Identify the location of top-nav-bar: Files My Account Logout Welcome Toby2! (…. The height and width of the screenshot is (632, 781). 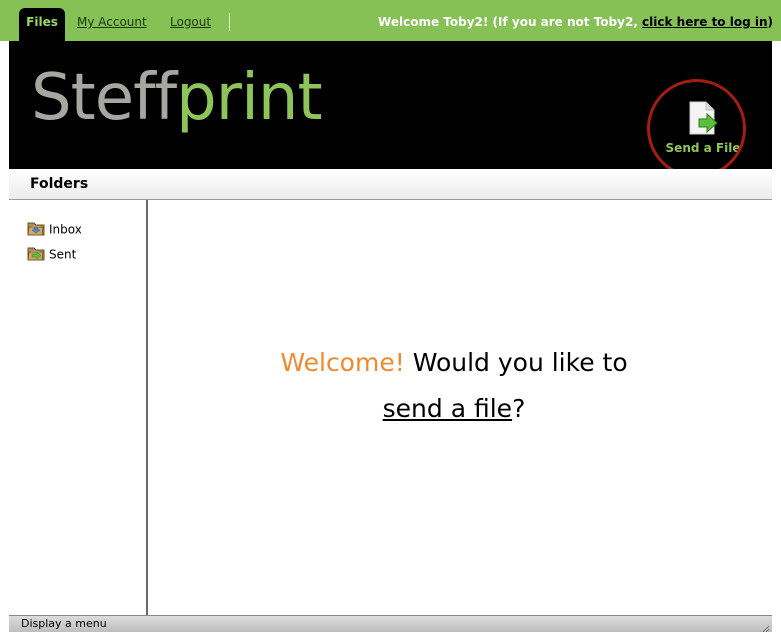
(390, 20).